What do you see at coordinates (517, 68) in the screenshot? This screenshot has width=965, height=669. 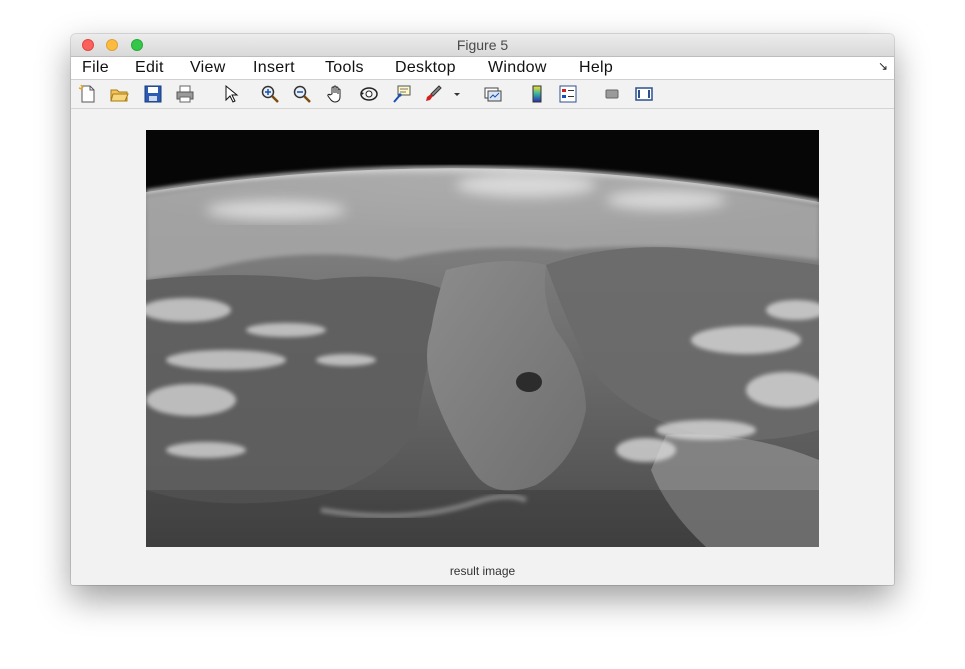 I see `menu-window: Window` at bounding box center [517, 68].